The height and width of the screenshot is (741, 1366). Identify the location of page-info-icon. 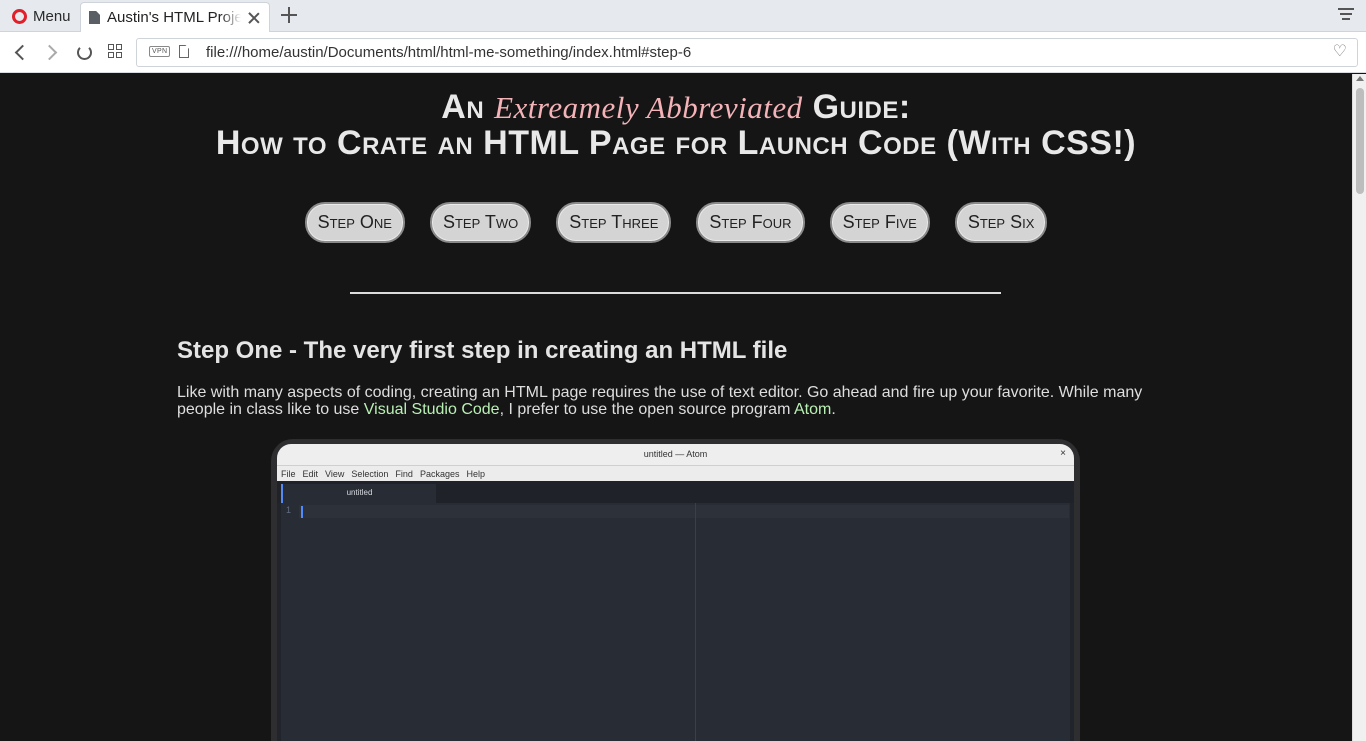
(184, 51).